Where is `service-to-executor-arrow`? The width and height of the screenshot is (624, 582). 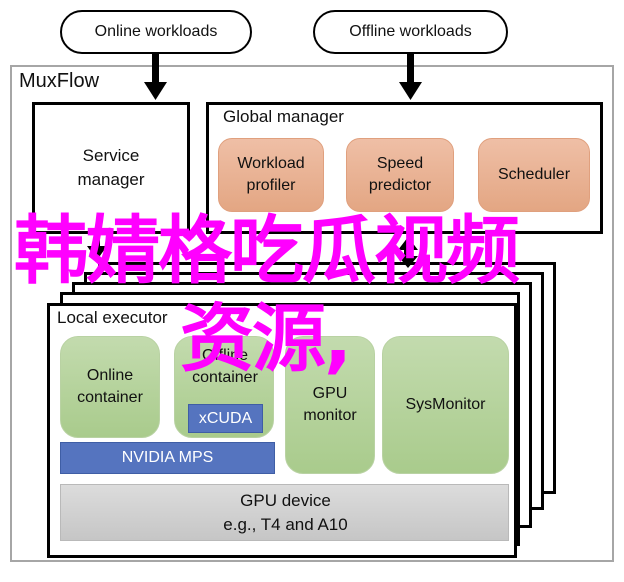
service-to-executor-arrow is located at coordinates (97, 248).